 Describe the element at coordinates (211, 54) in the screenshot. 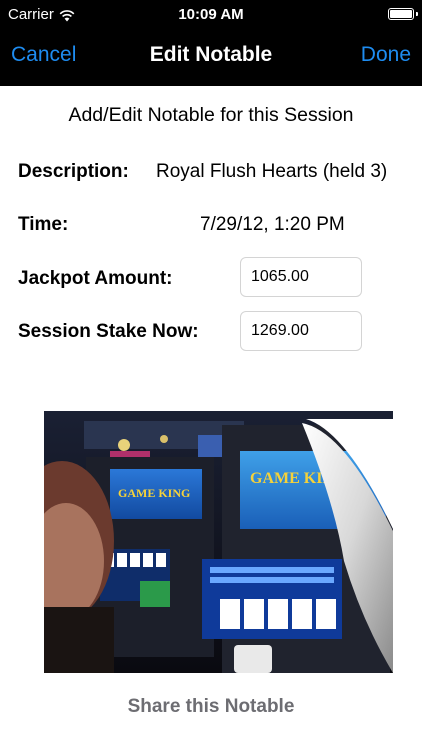

I see `page-title: Edit Notable` at that location.